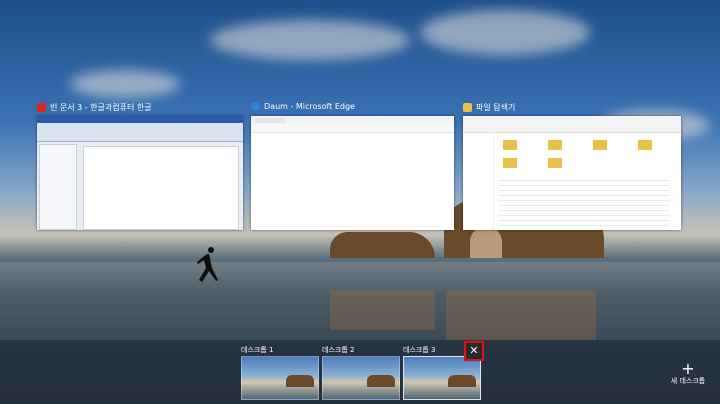 Image resolution: width=720 pixels, height=404 pixels. What do you see at coordinates (280, 378) in the screenshot?
I see `desktop-1-thumbnail` at bounding box center [280, 378].